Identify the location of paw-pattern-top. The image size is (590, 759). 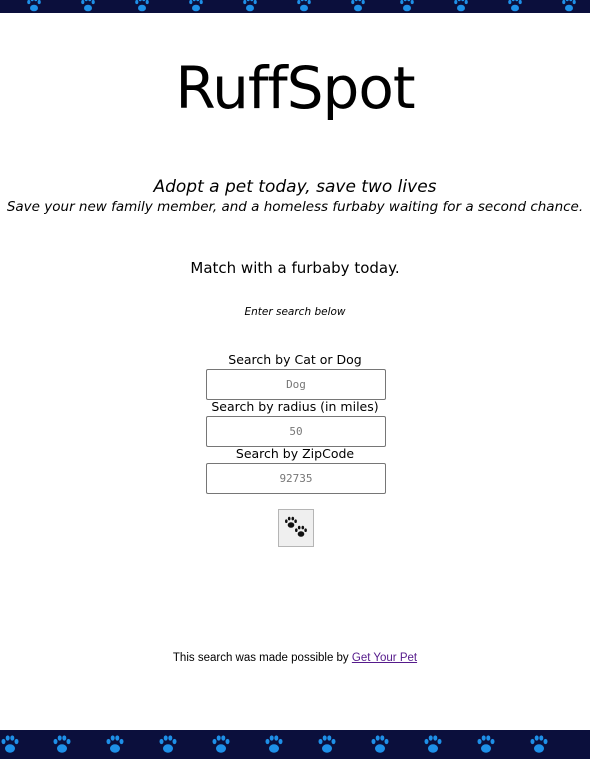
(301, 6).